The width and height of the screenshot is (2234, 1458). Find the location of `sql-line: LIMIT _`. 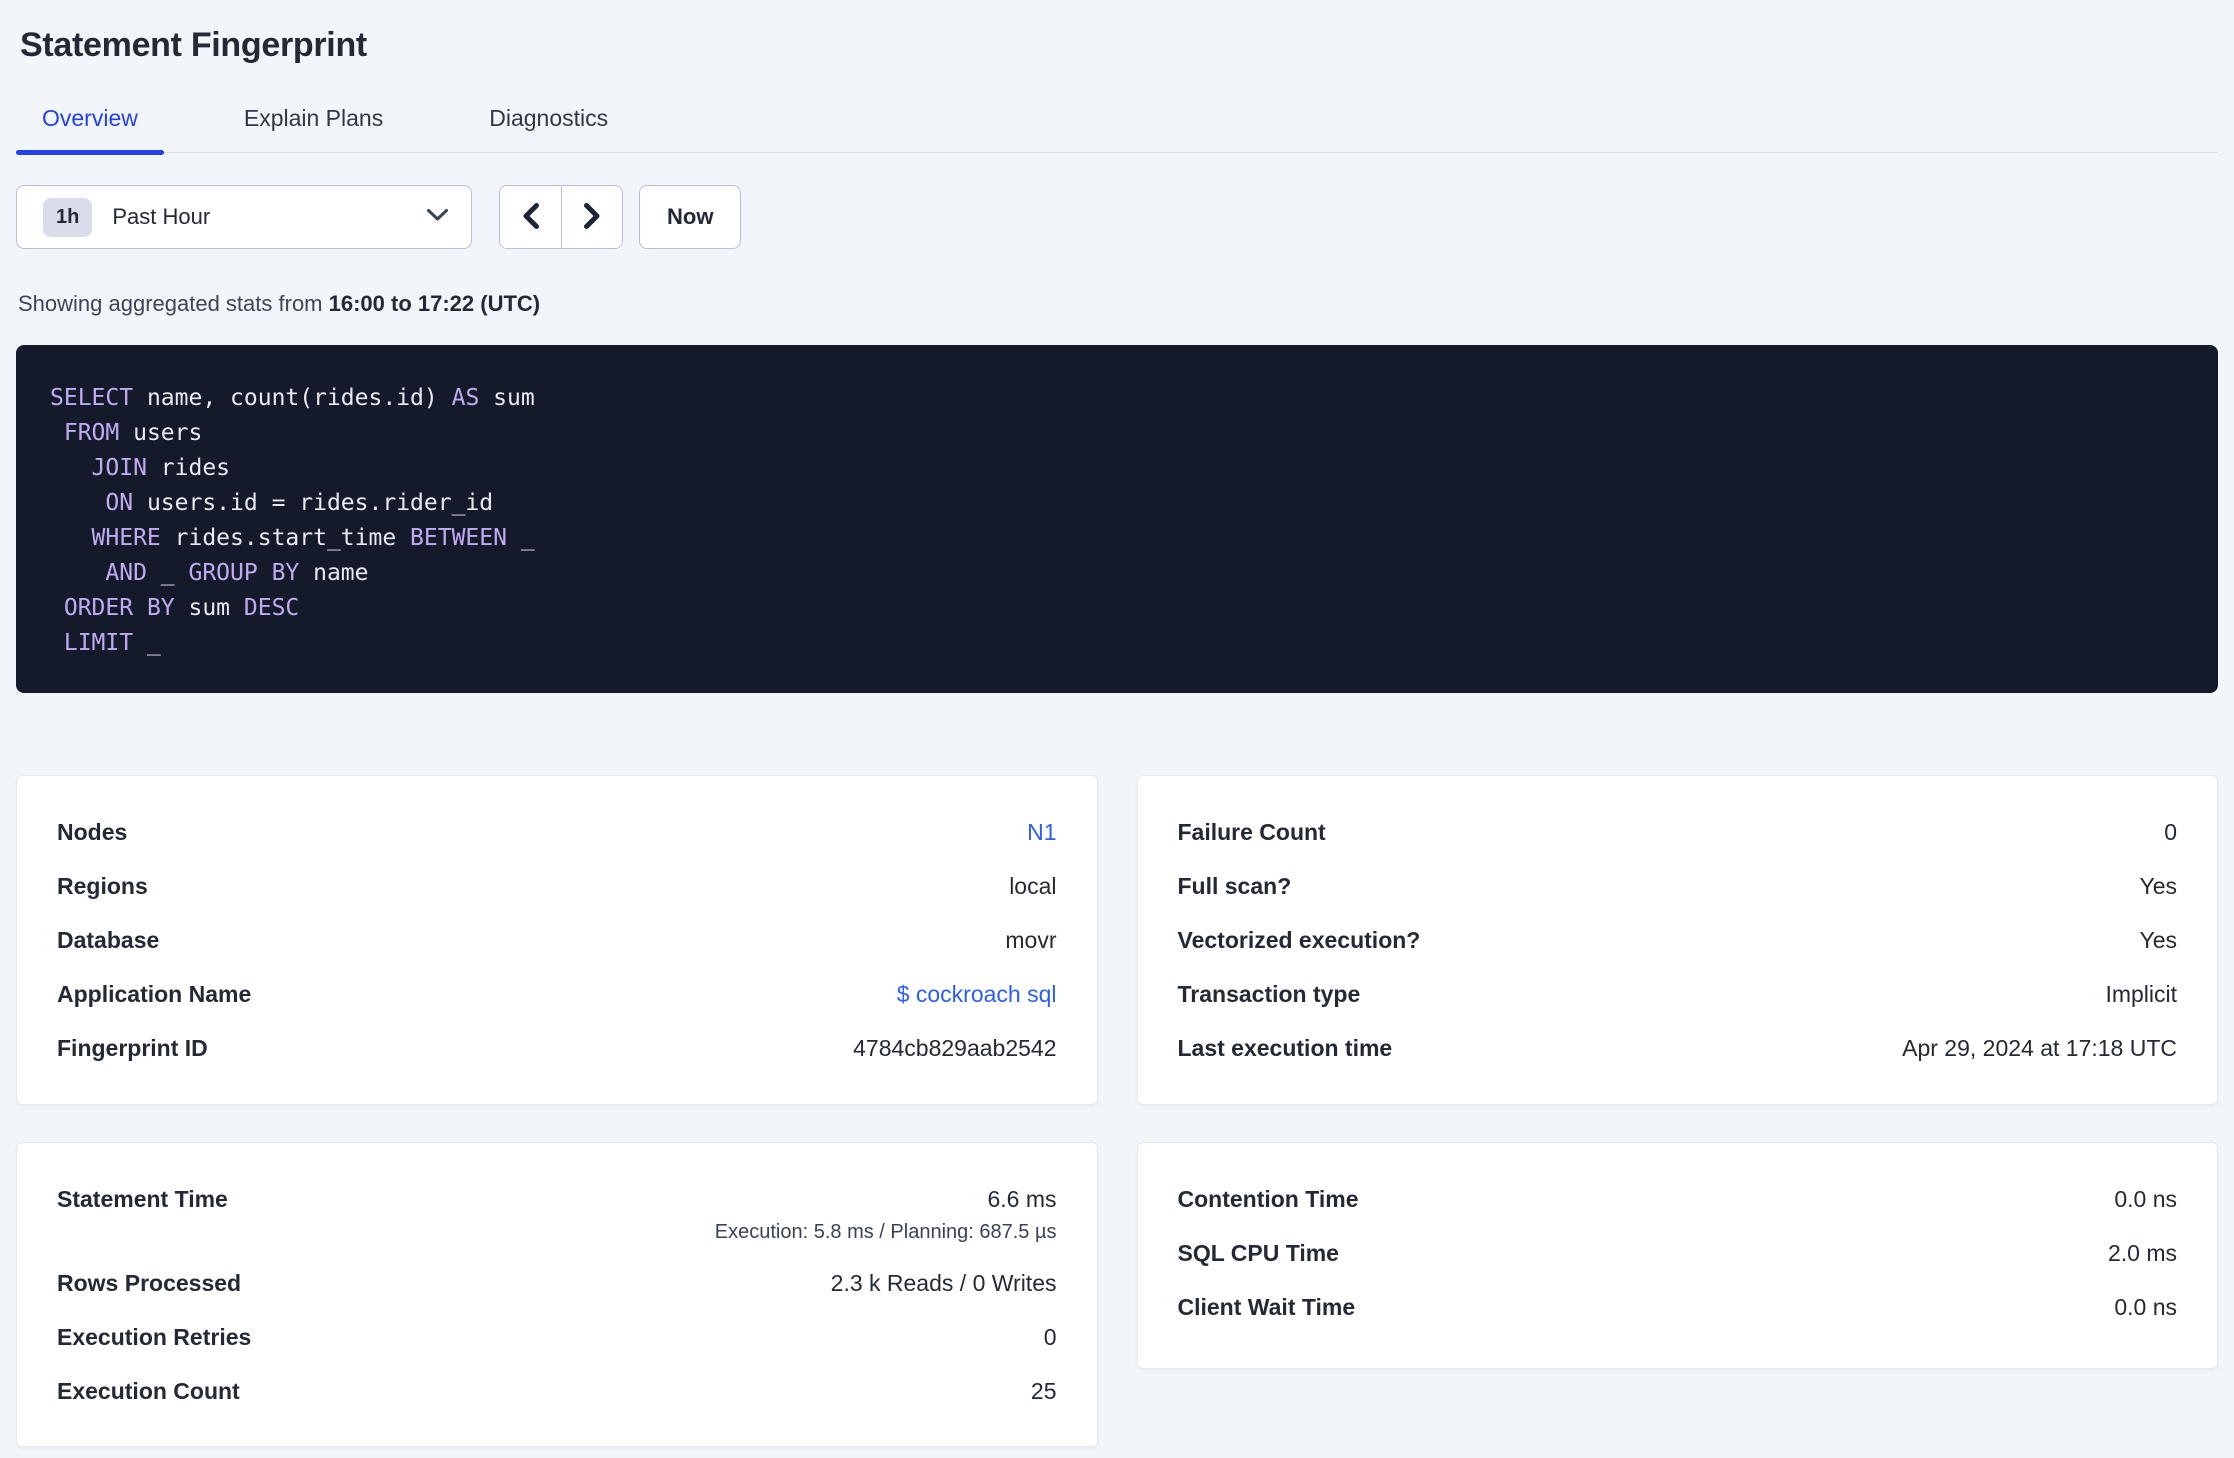

sql-line: LIMIT _ is located at coordinates (112, 643).